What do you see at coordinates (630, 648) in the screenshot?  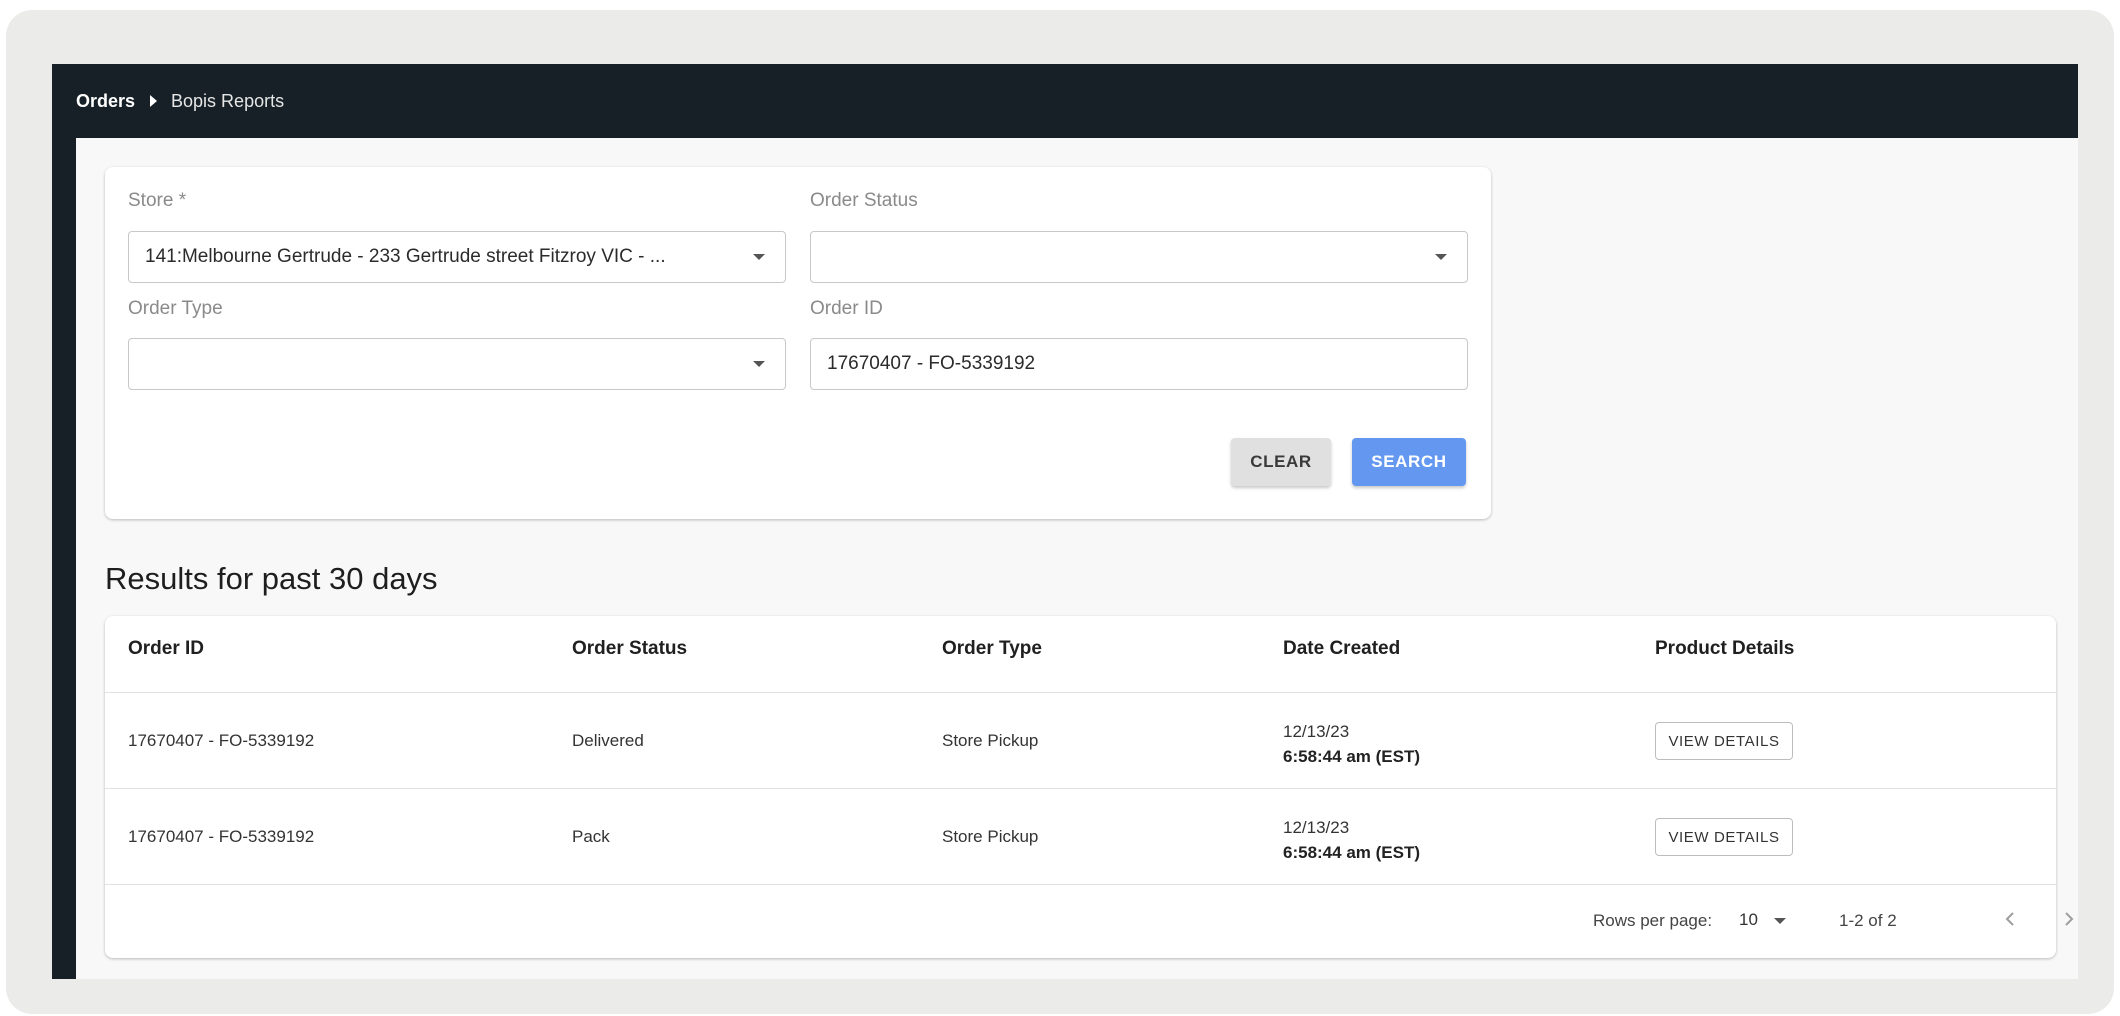 I see `column-header-order-status: Order Status` at bounding box center [630, 648].